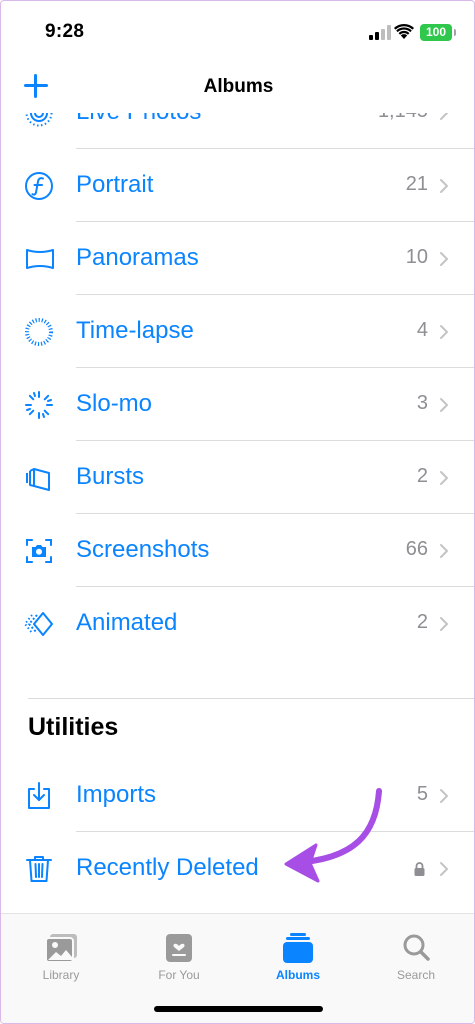  What do you see at coordinates (65, 31) in the screenshot?
I see `status-time: 9:28` at bounding box center [65, 31].